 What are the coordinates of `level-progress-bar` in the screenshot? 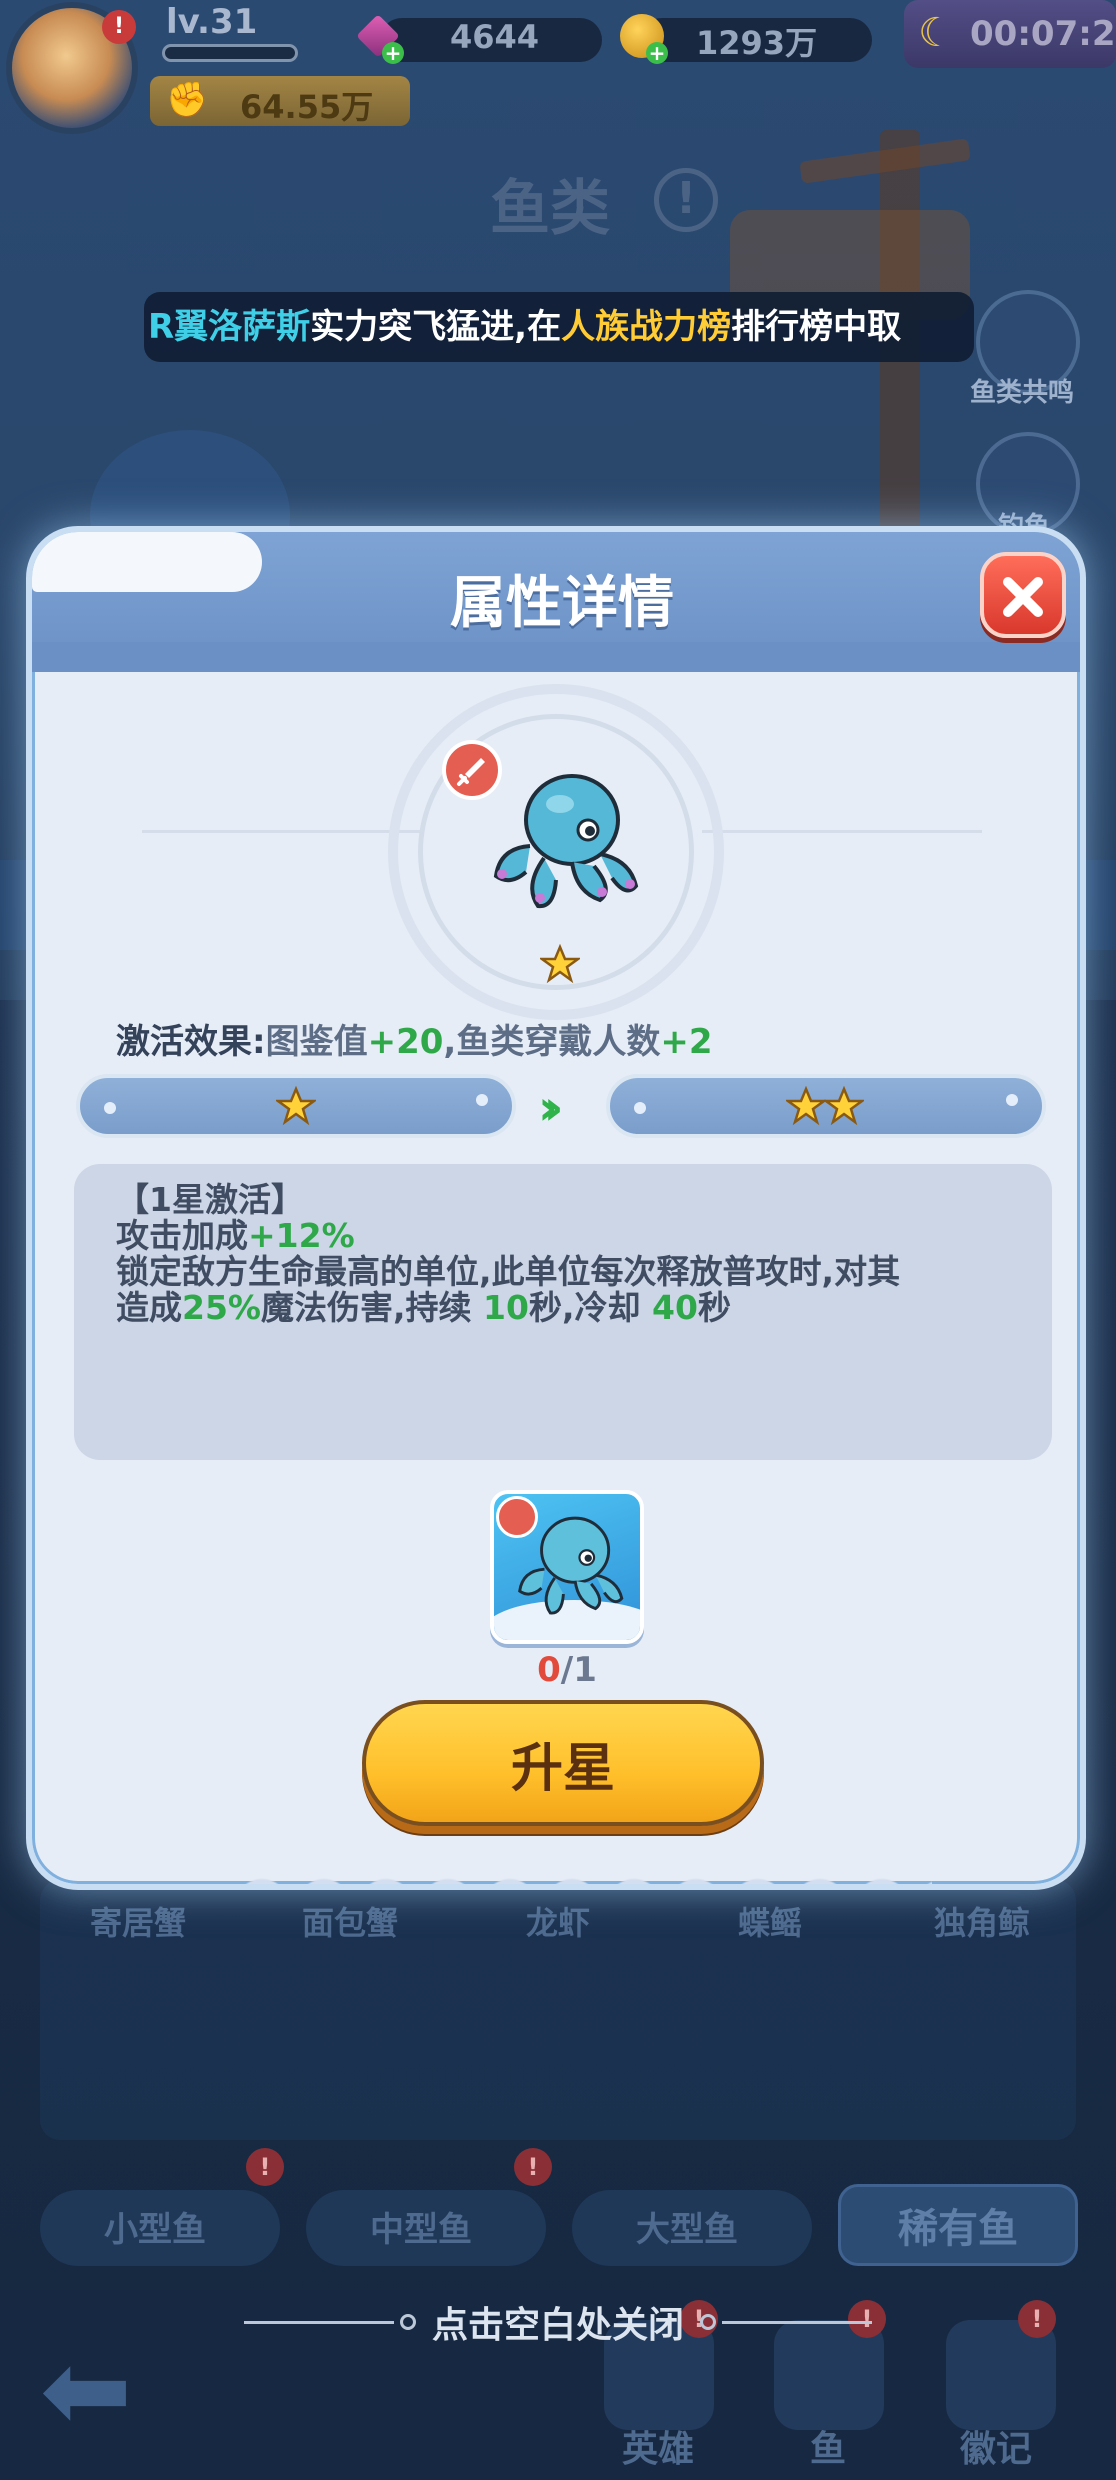 It's located at (230, 53).